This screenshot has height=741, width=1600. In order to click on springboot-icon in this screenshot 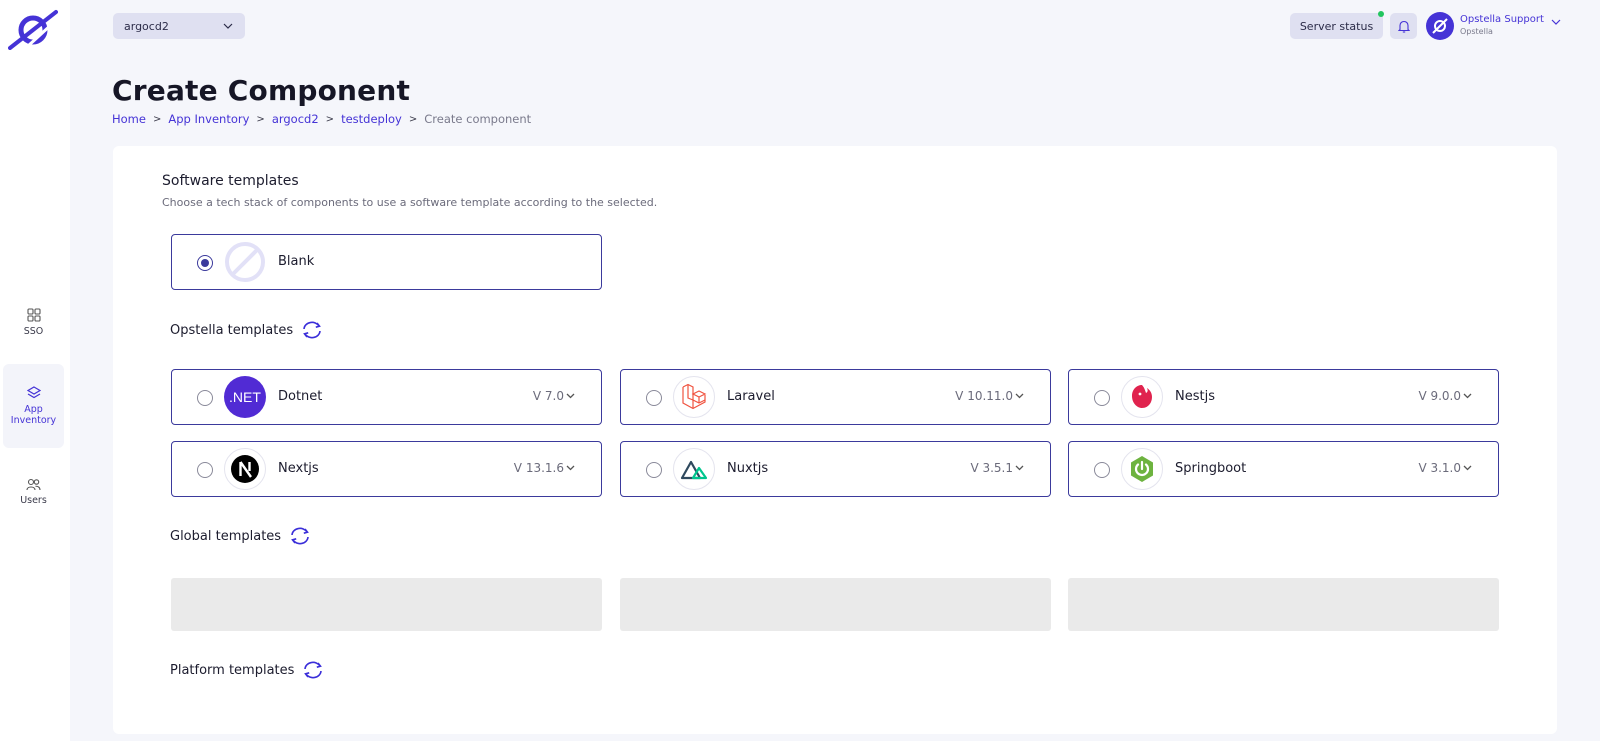, I will do `click(1142, 469)`.